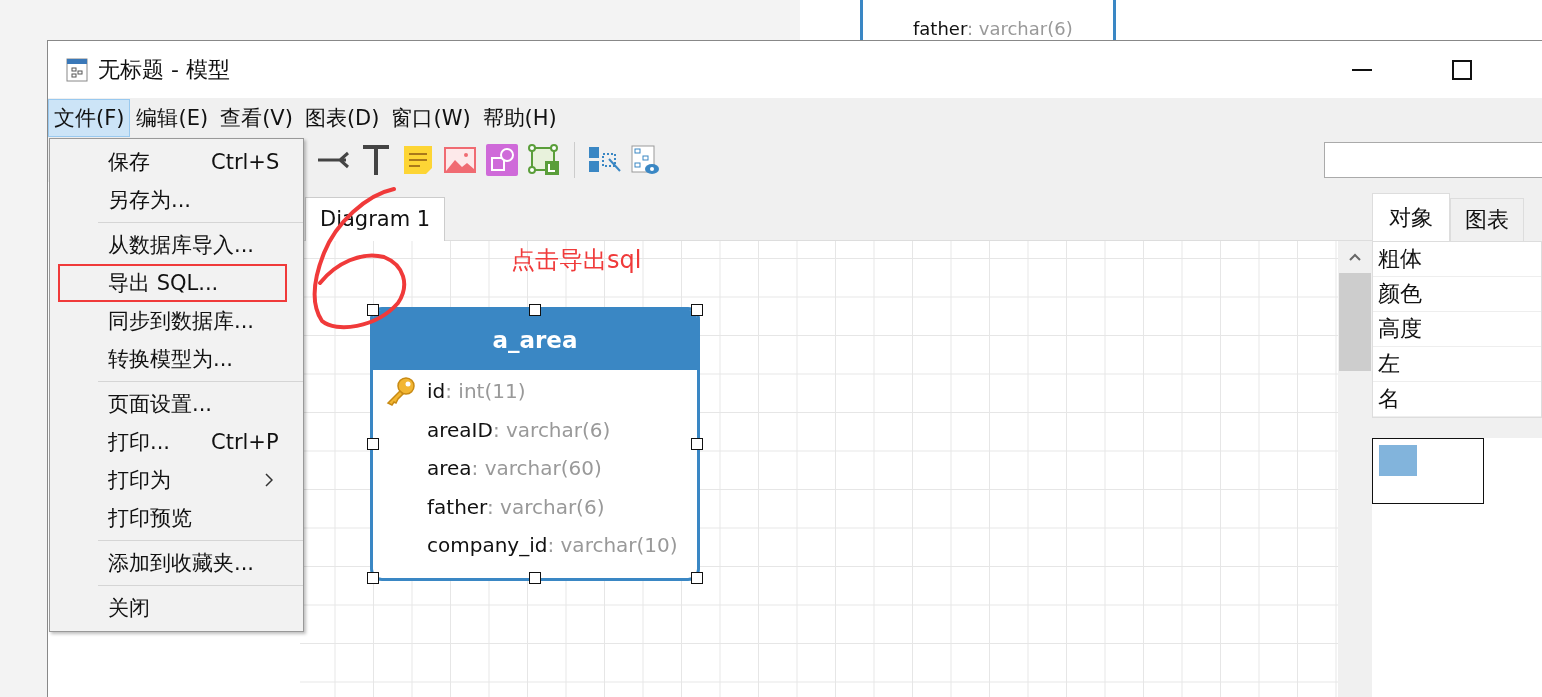  Describe the element at coordinates (418, 160) in the screenshot. I see `note-icon` at that location.